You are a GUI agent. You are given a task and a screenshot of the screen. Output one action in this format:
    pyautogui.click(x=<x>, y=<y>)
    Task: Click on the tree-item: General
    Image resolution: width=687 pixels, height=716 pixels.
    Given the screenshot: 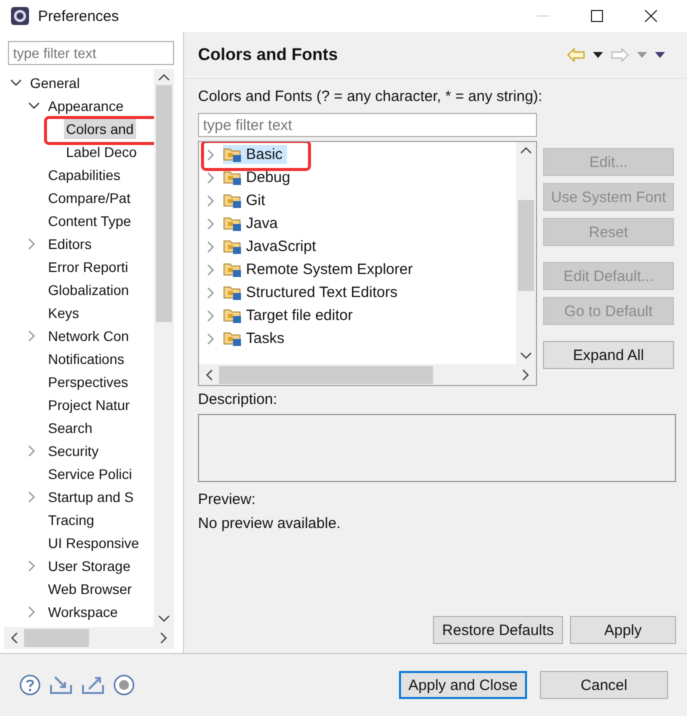 What is the action you would take?
    pyautogui.click(x=55, y=82)
    